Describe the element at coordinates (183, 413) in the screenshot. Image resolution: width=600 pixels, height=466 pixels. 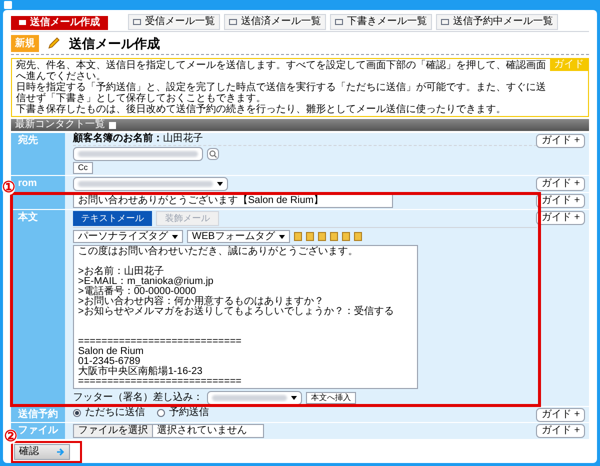
I see `schedule-radio: 予約送信` at that location.